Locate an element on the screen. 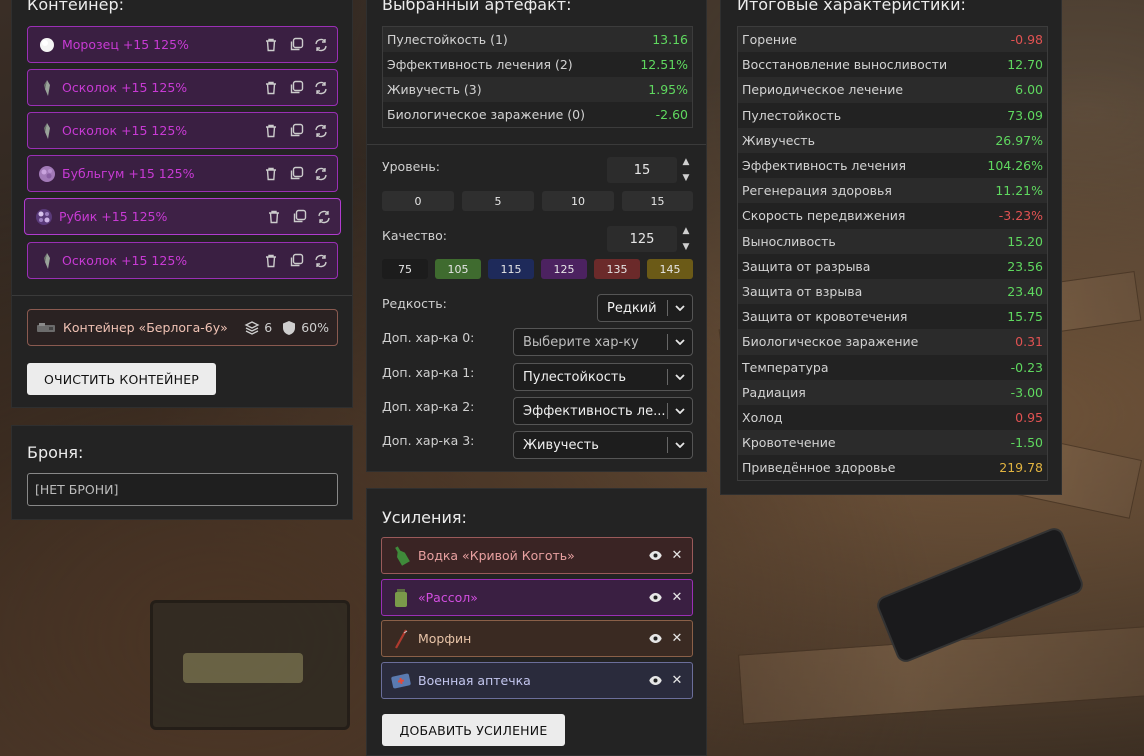 The height and width of the screenshot is (756, 1144). quality-preset: 105 is located at coordinates (458, 269).